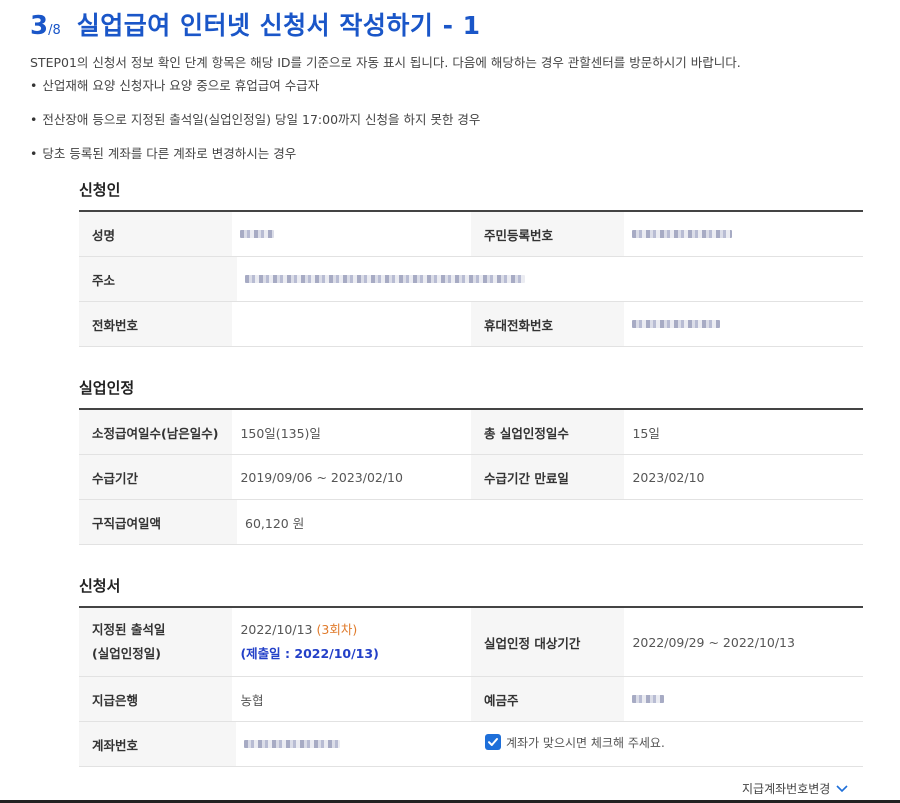 This screenshot has height=803, width=900. I want to click on total-days-value: 15일, so click(646, 433).